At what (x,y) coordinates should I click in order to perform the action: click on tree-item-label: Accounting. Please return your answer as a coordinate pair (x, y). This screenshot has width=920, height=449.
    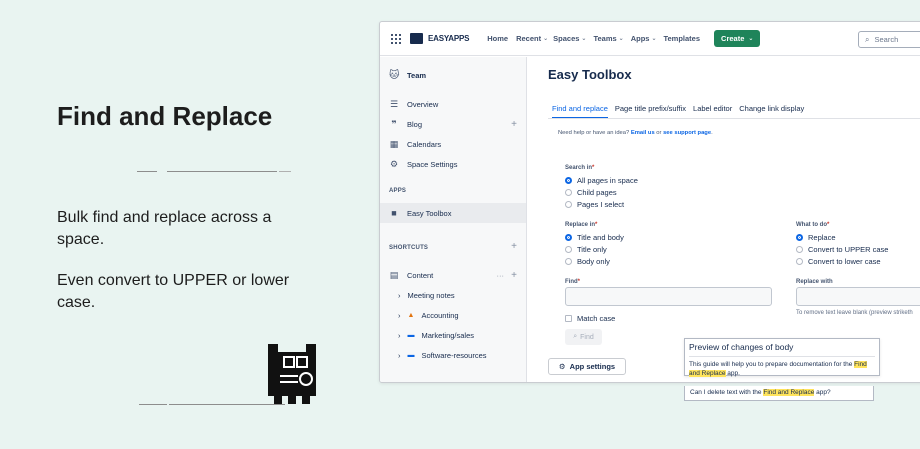
    Looking at the image, I should click on (440, 315).